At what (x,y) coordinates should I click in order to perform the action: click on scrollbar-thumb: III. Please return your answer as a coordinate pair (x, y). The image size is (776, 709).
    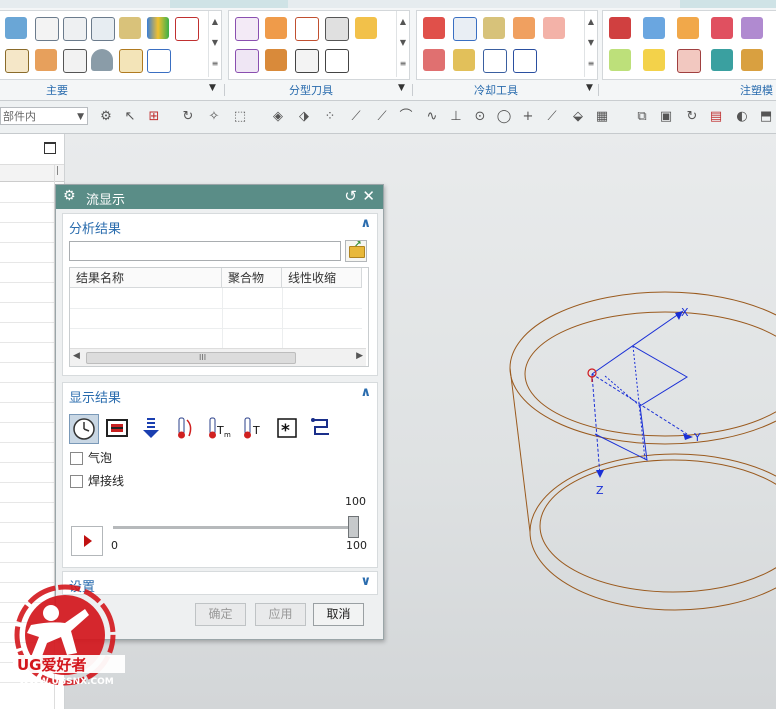
    Looking at the image, I should click on (191, 358).